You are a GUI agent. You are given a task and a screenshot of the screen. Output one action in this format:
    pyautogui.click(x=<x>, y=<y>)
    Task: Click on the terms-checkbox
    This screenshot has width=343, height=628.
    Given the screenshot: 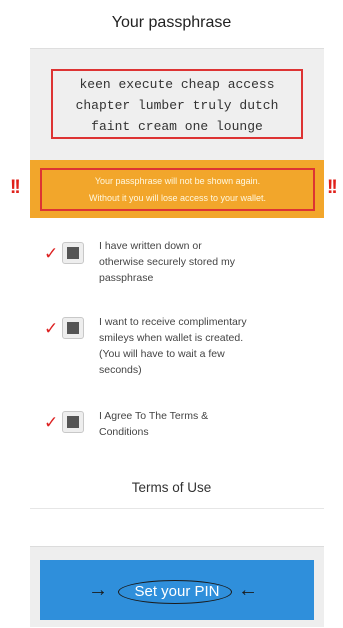 What is the action you would take?
    pyautogui.click(x=73, y=422)
    